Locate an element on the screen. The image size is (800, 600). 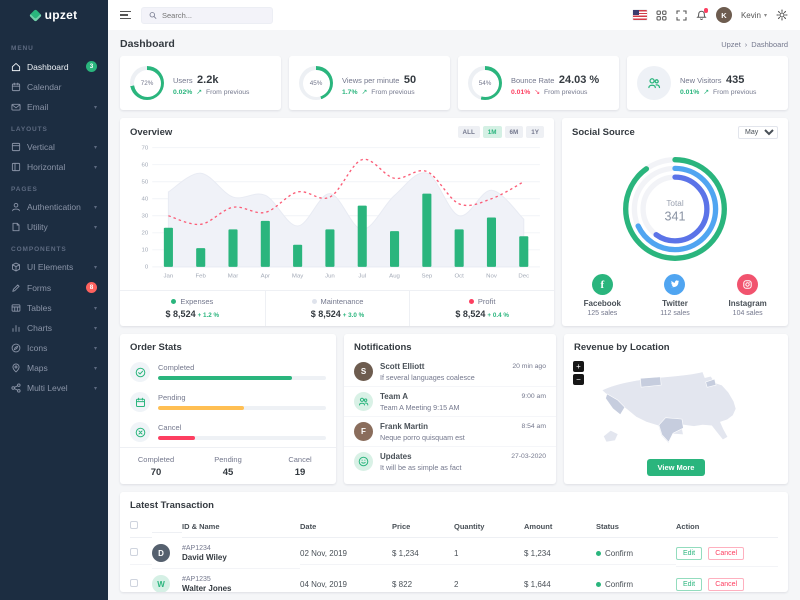
sidebar-item-maps: Maps ▾ is located at coordinates (54, 368).